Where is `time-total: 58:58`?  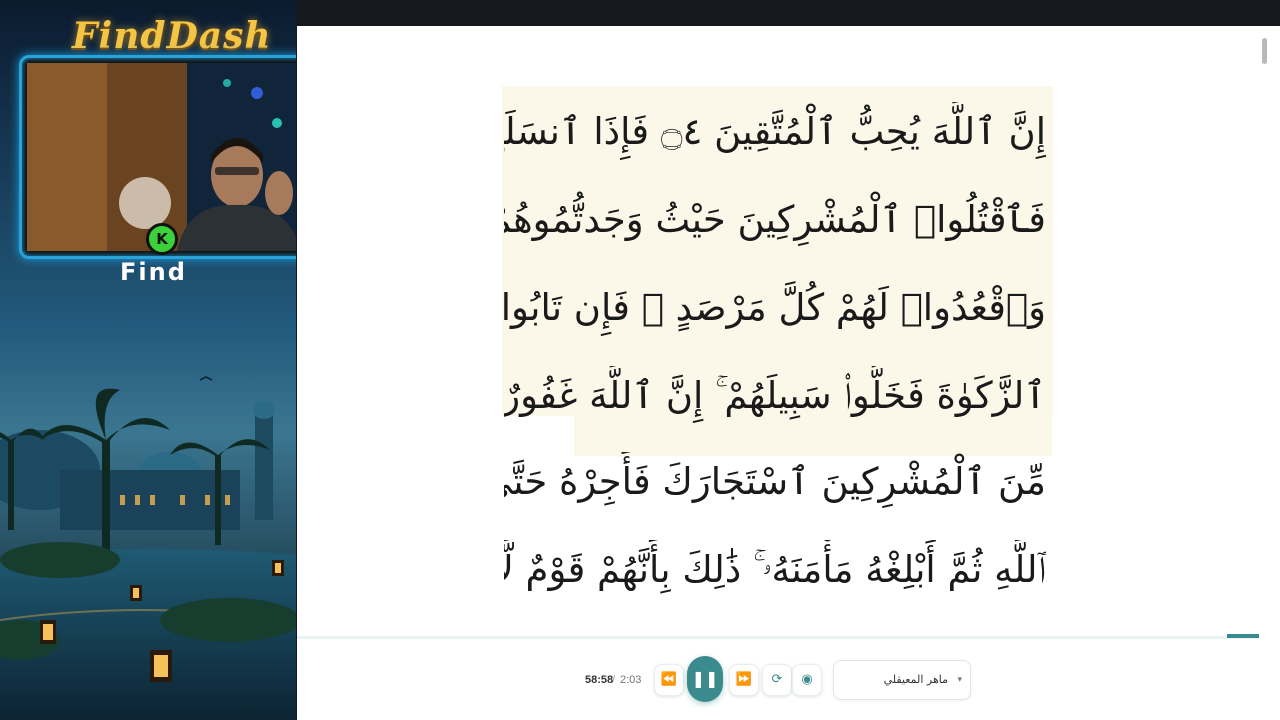 time-total: 58:58 is located at coordinates (599, 680).